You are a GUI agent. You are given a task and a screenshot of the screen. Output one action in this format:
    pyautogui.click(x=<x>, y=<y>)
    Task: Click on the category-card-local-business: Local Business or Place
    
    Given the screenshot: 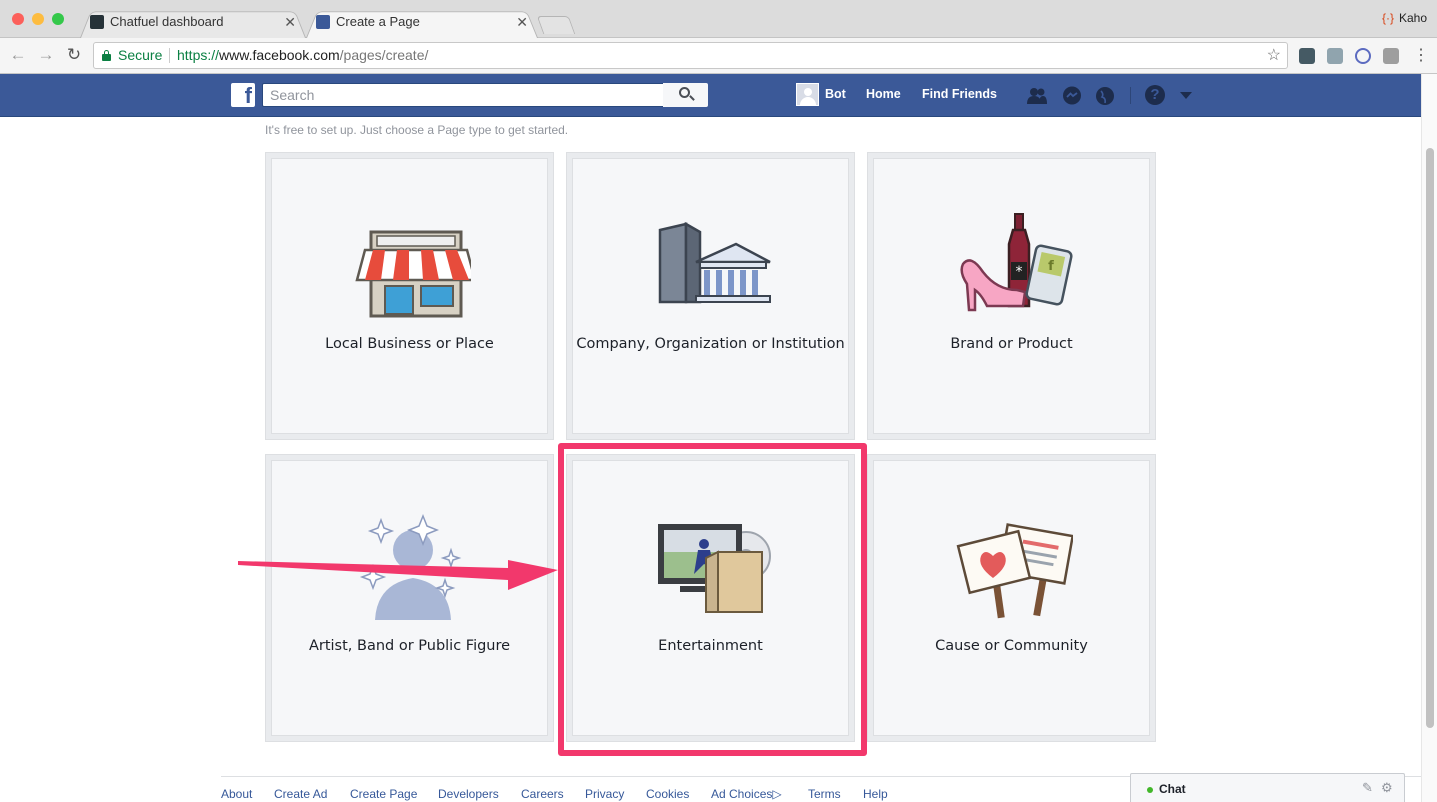 What is the action you would take?
    pyautogui.click(x=409, y=296)
    